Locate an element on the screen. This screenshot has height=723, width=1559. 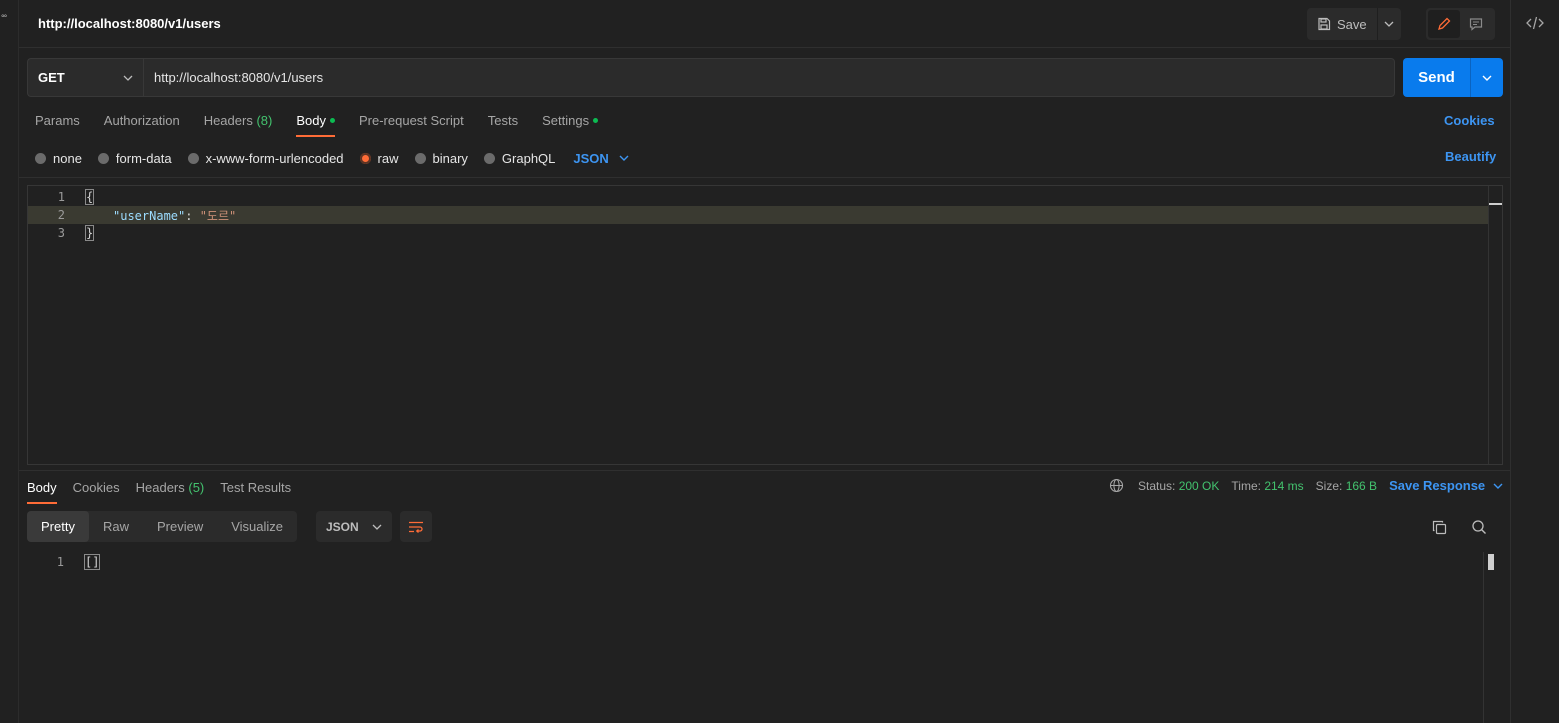
left-sidebar-strip: °° is located at coordinates (9, 361).